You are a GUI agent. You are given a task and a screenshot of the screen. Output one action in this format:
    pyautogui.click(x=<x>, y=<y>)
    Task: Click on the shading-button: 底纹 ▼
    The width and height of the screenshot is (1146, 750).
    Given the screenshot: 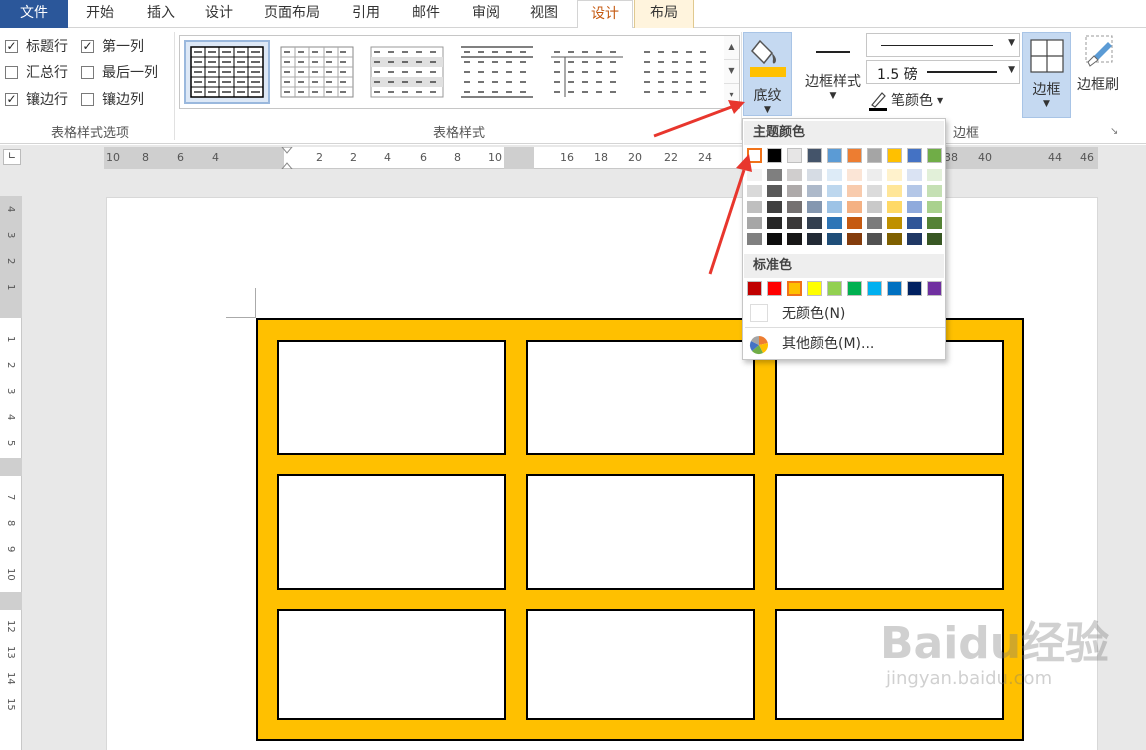 What is the action you would take?
    pyautogui.click(x=767, y=74)
    